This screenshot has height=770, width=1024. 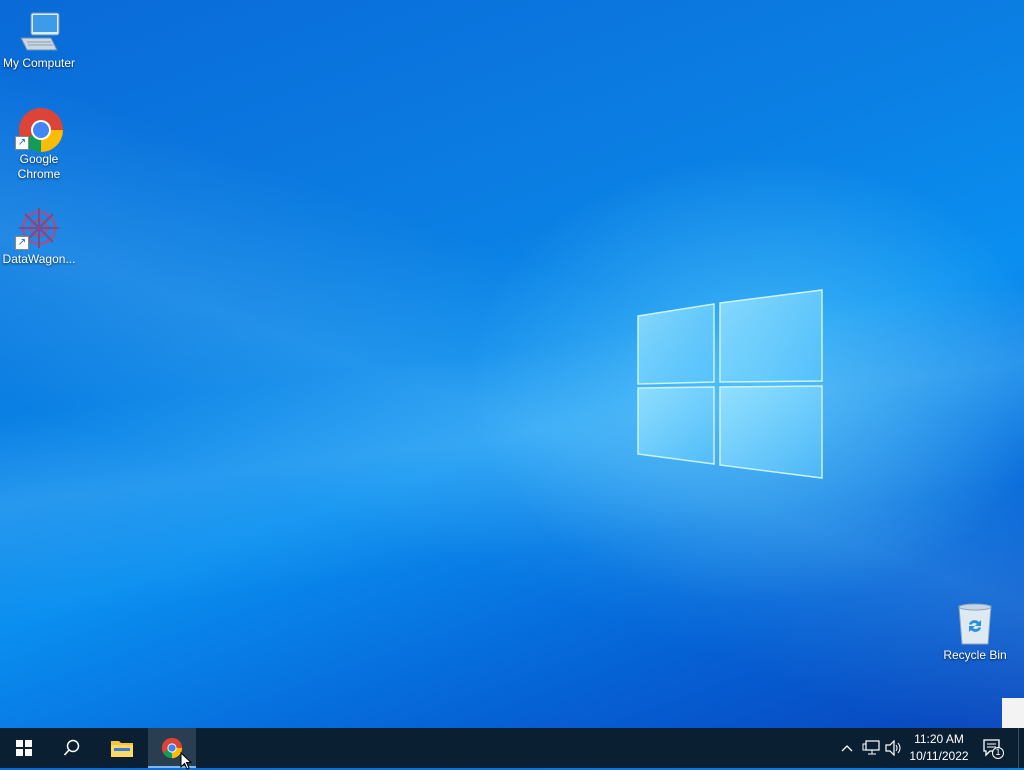 What do you see at coordinates (871, 748) in the screenshot?
I see `network-icon` at bounding box center [871, 748].